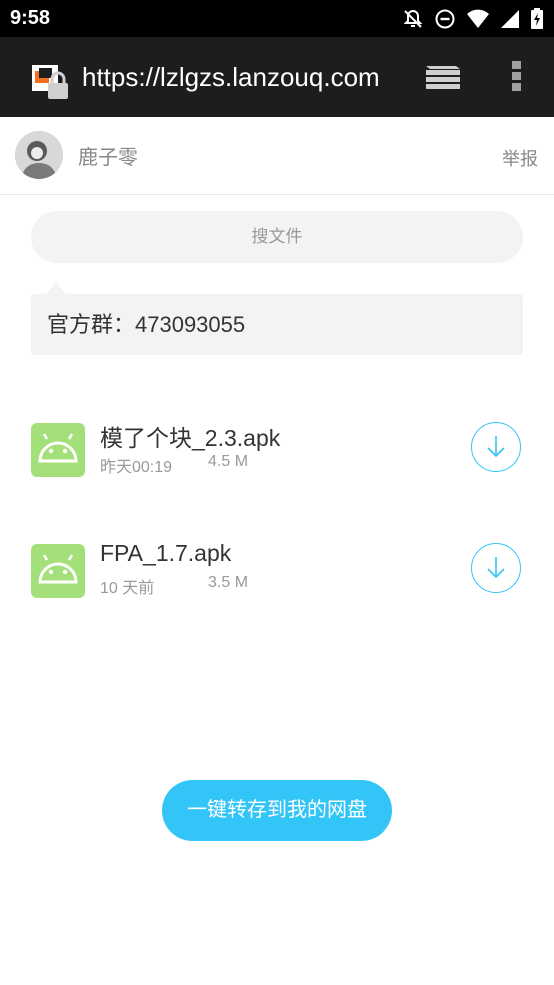 This screenshot has width=554, height=985. What do you see at coordinates (30, 18) in the screenshot?
I see `status-time: 9:58` at bounding box center [30, 18].